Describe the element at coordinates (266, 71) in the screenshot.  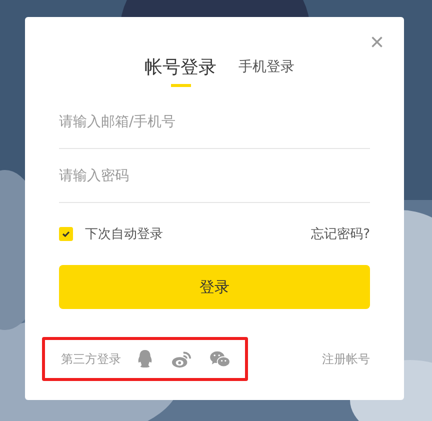
I see `tab: 手机登录` at that location.